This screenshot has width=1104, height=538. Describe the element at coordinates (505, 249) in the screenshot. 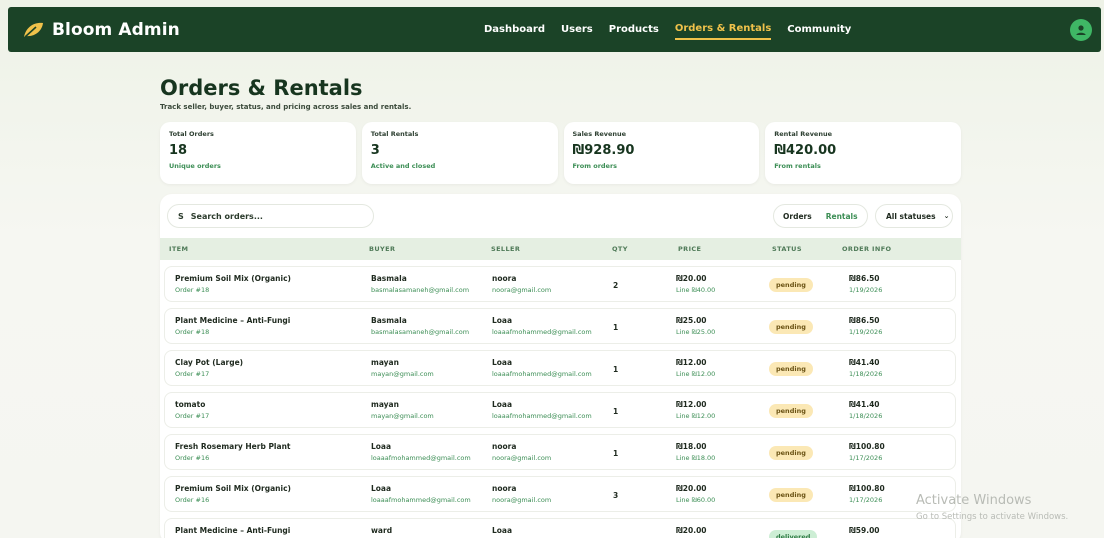

I see `column-header-seller: SELLER` at that location.